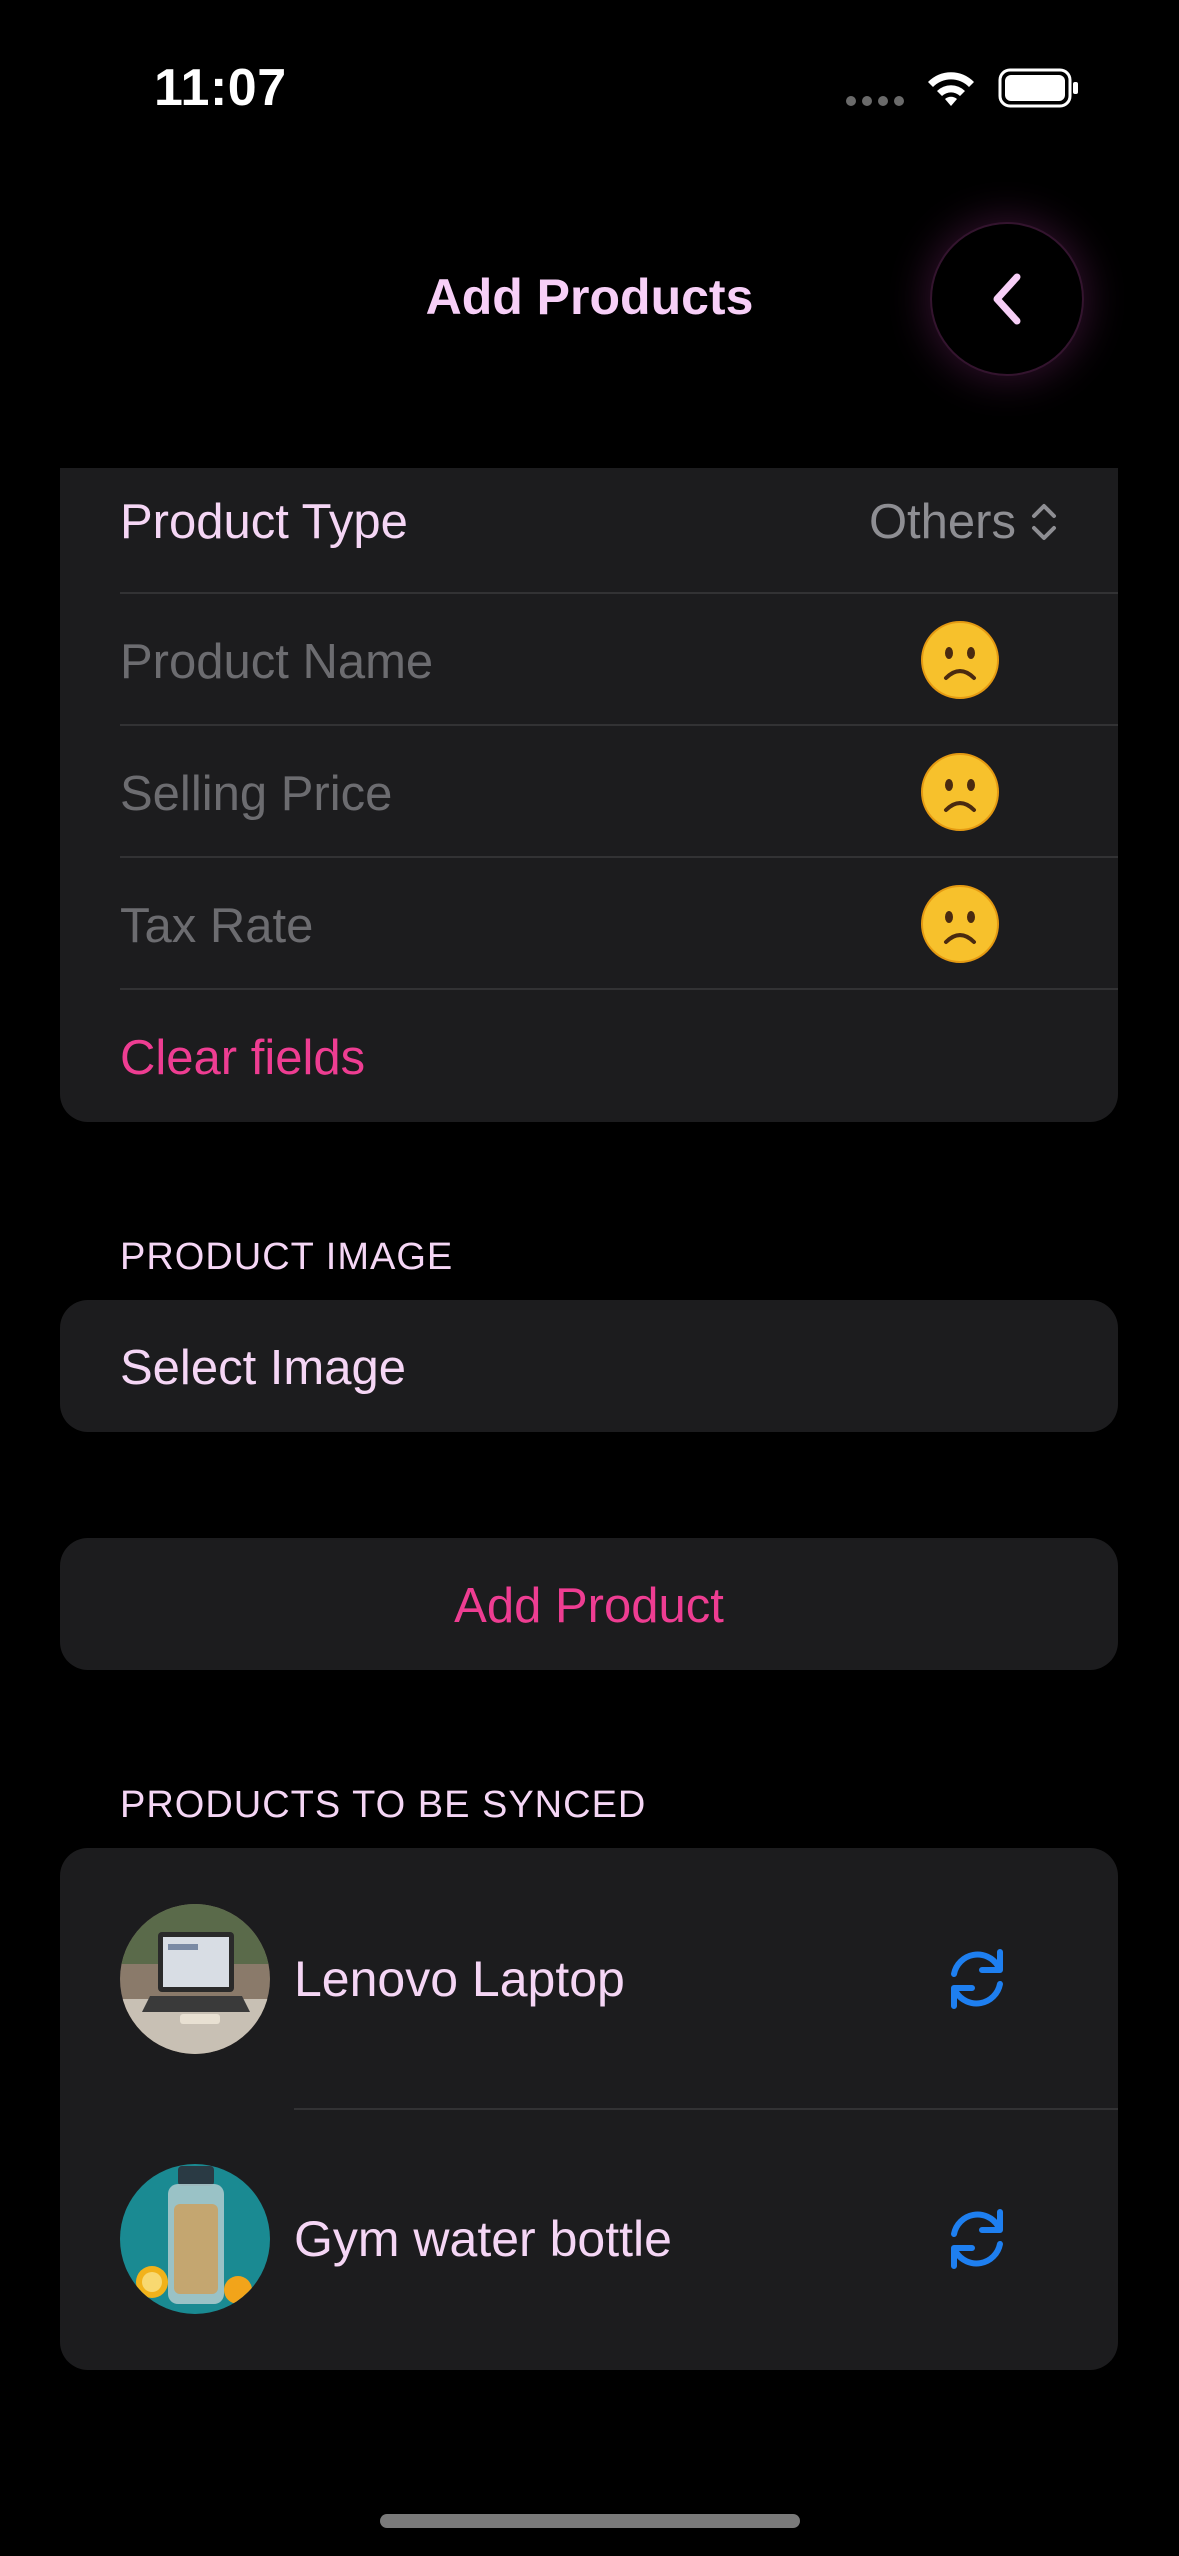 The image size is (1179, 2556). What do you see at coordinates (589, 1056) in the screenshot?
I see `clear-fields-row: Clear fields` at bounding box center [589, 1056].